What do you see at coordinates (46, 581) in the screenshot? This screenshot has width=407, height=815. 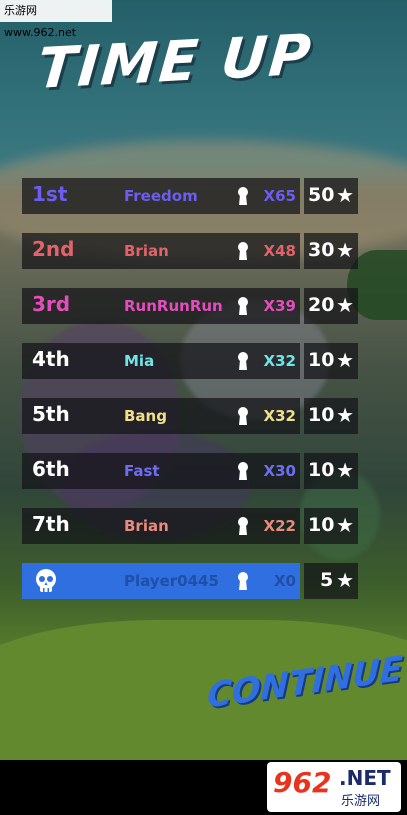 I see `skull-icon` at bounding box center [46, 581].